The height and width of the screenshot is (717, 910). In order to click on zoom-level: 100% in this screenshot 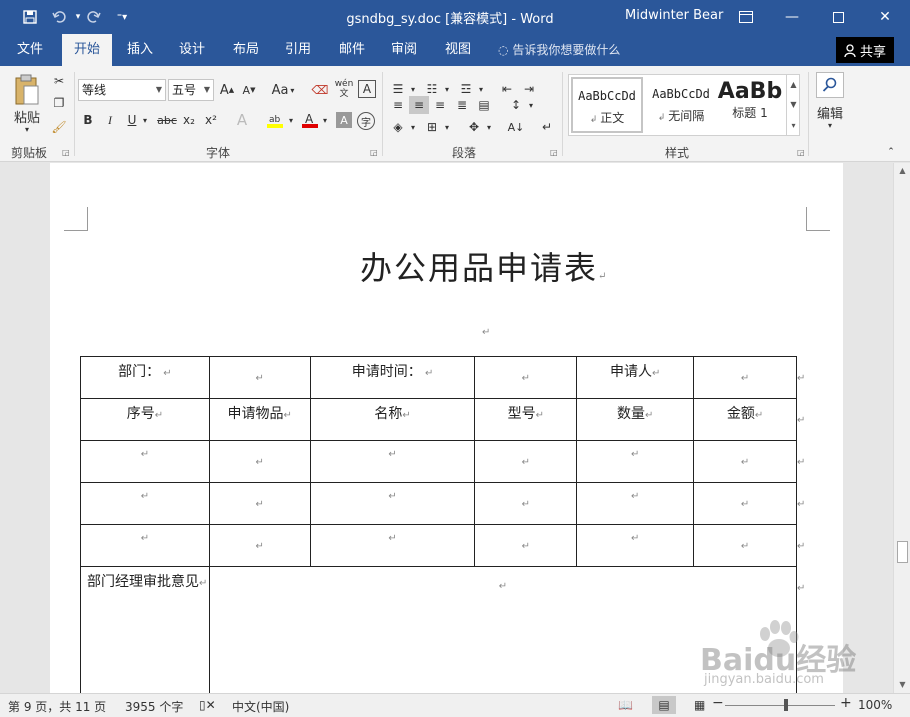, I will do `click(875, 705)`.